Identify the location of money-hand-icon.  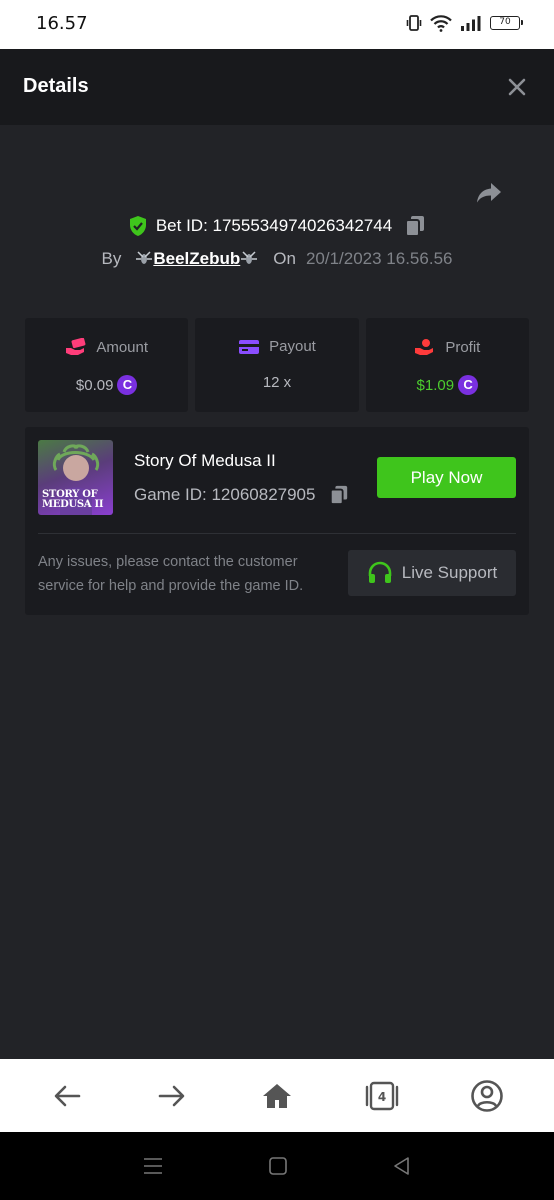
(76, 346).